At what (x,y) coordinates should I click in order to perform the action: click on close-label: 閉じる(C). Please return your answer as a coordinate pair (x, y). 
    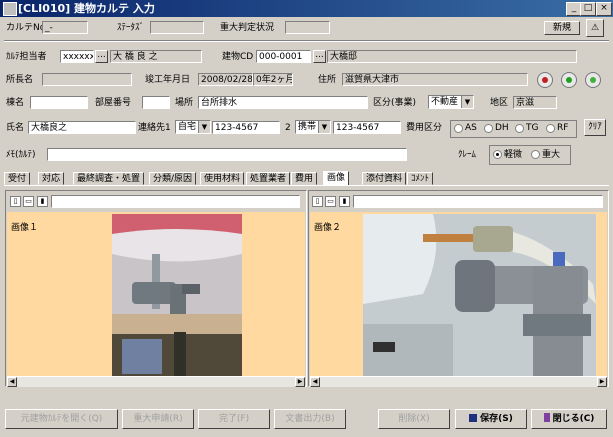
    Looking at the image, I should click on (573, 419).